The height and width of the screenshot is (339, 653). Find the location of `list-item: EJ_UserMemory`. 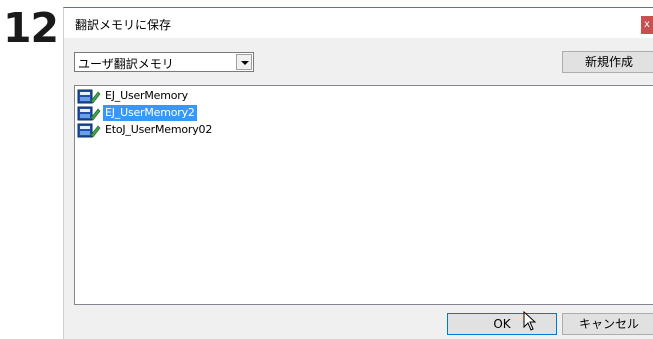

list-item: EJ_UserMemory is located at coordinates (133, 96).